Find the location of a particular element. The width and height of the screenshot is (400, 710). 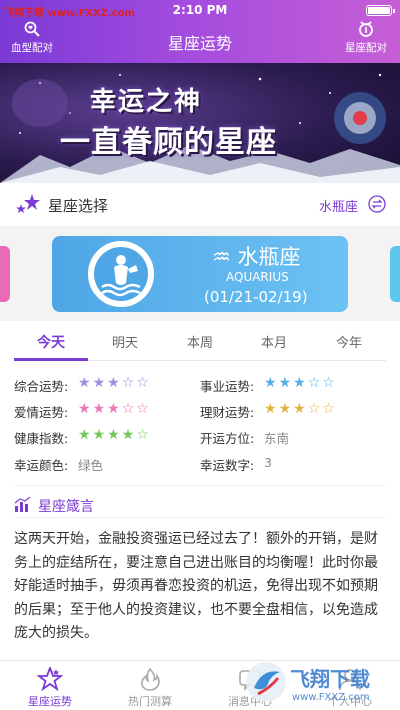

fortune-row: 综合运势: ★★★☆☆ 事业运势: ★★★☆☆ is located at coordinates (200, 383).